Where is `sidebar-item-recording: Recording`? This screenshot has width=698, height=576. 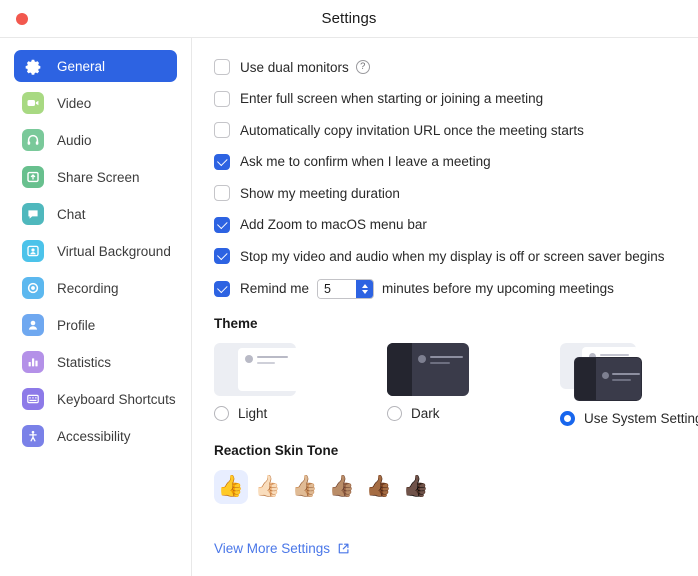
sidebar-item-recording: Recording is located at coordinates (95, 288).